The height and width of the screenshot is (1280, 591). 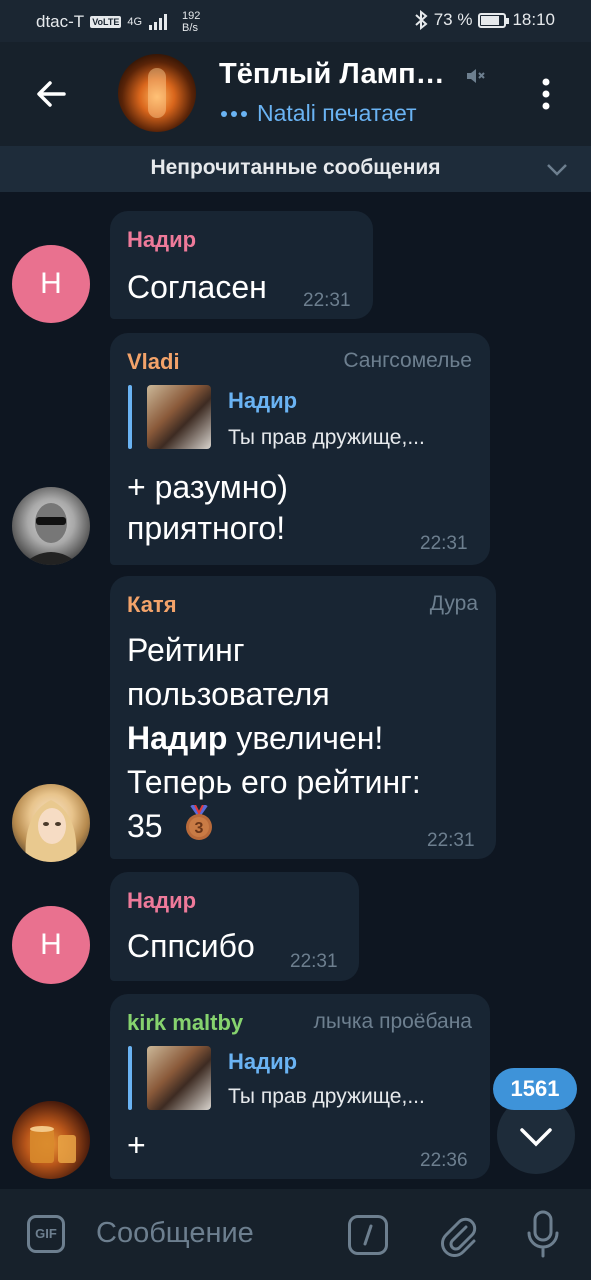 I want to click on network-speed: 192 B/s, so click(x=191, y=22).